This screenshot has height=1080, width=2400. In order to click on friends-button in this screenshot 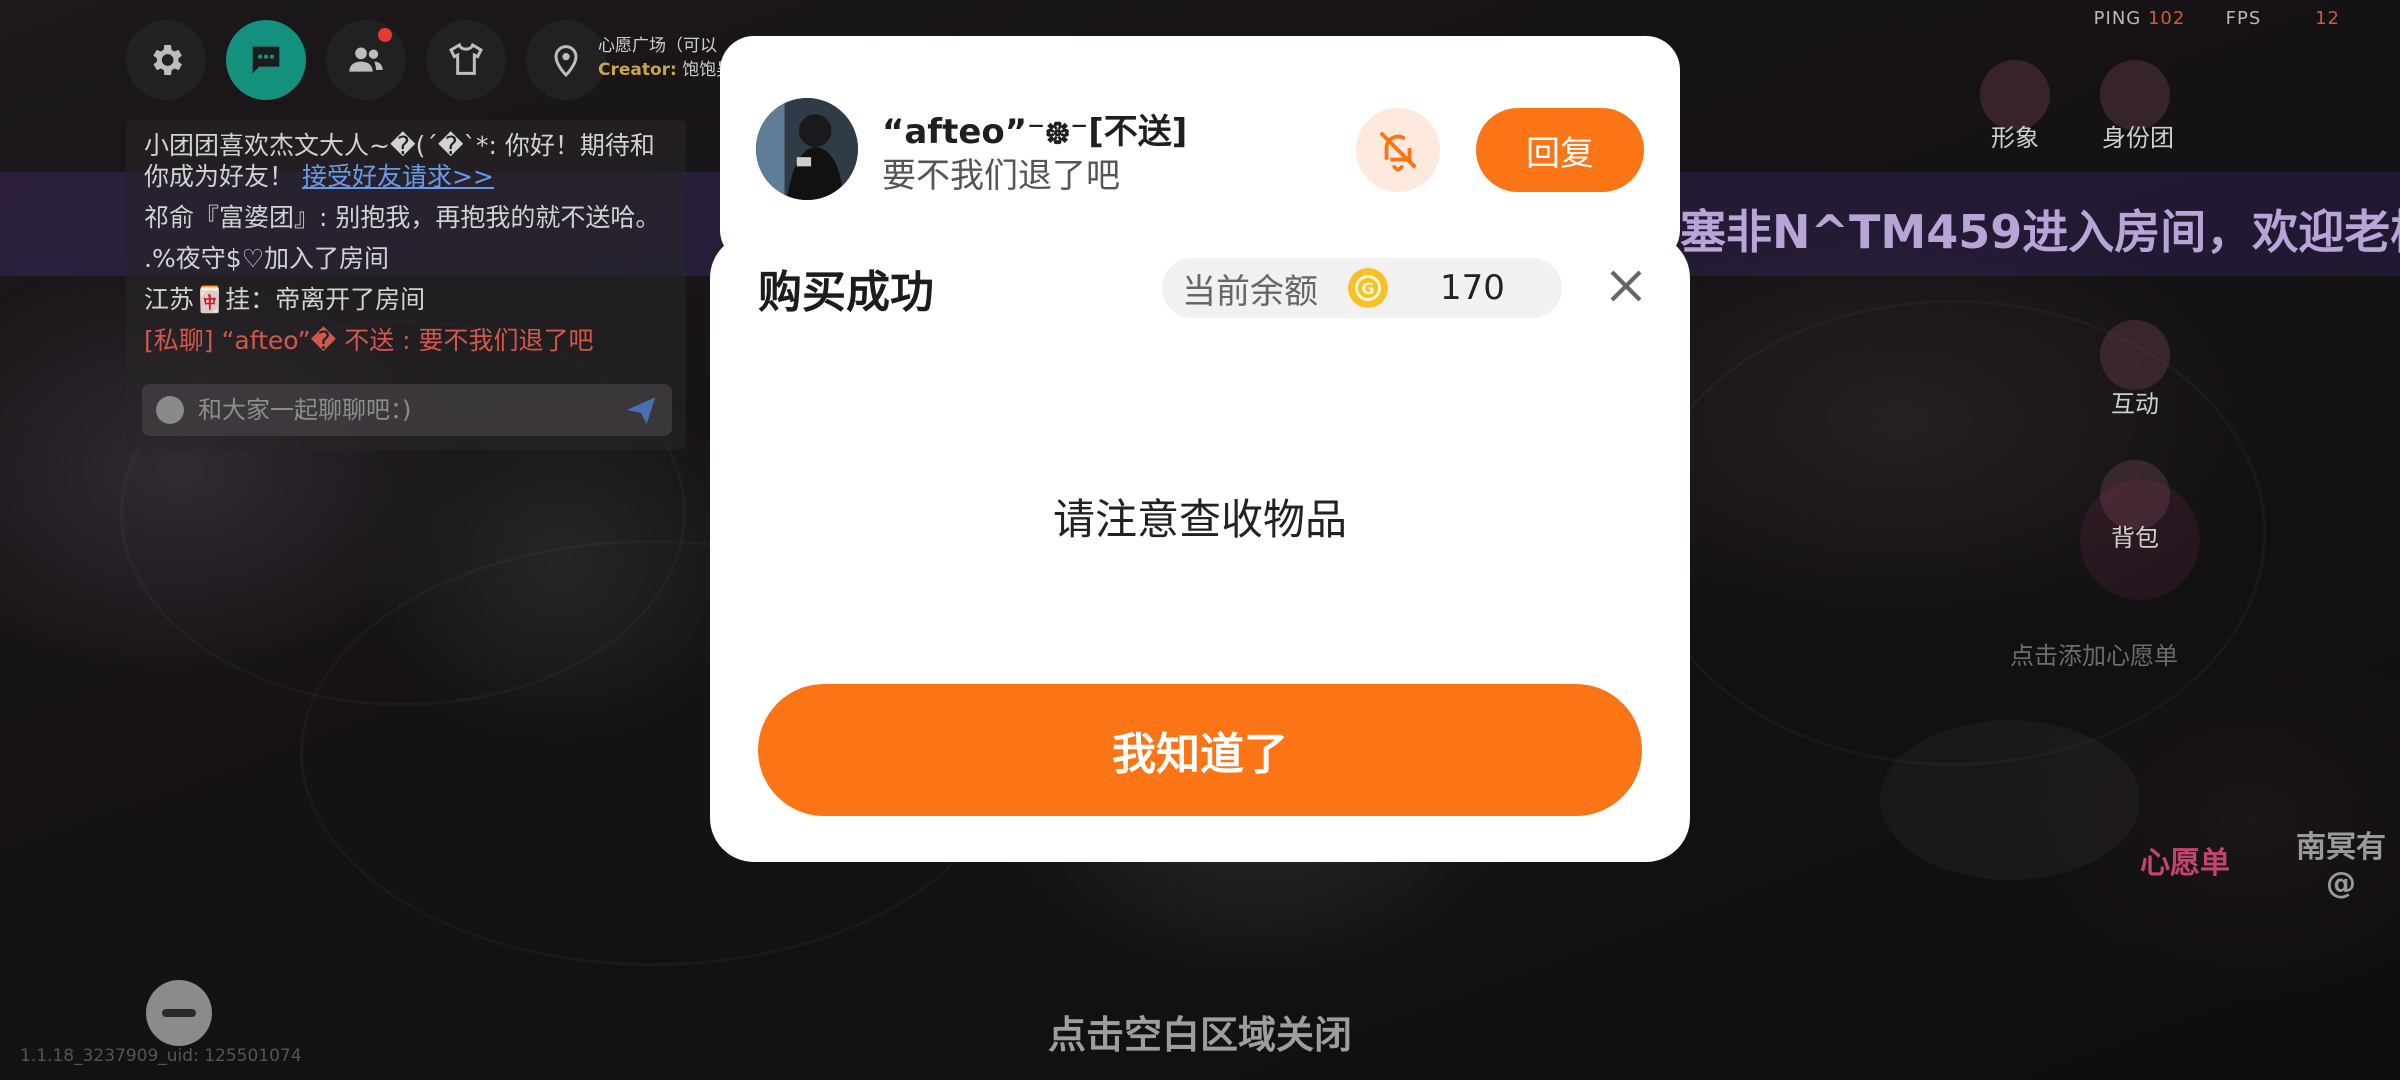, I will do `click(366, 60)`.